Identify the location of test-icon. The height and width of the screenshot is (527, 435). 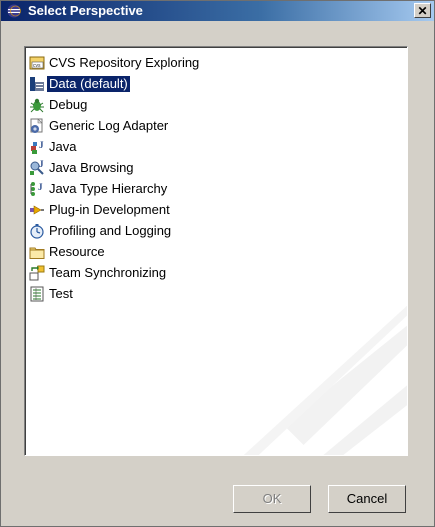
(37, 294).